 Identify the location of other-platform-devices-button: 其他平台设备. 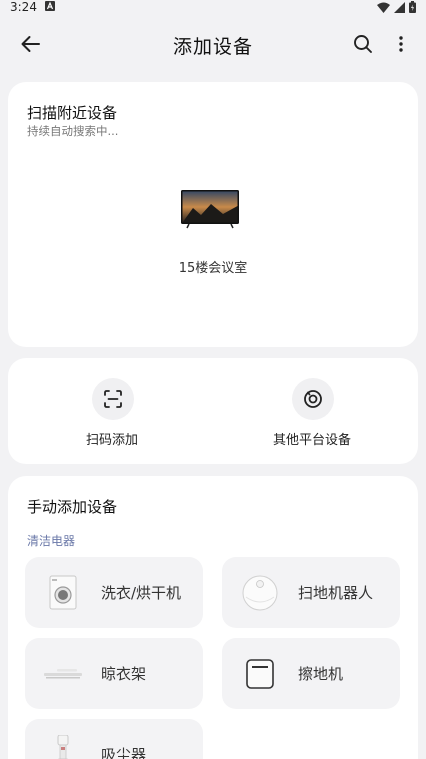
(312, 415).